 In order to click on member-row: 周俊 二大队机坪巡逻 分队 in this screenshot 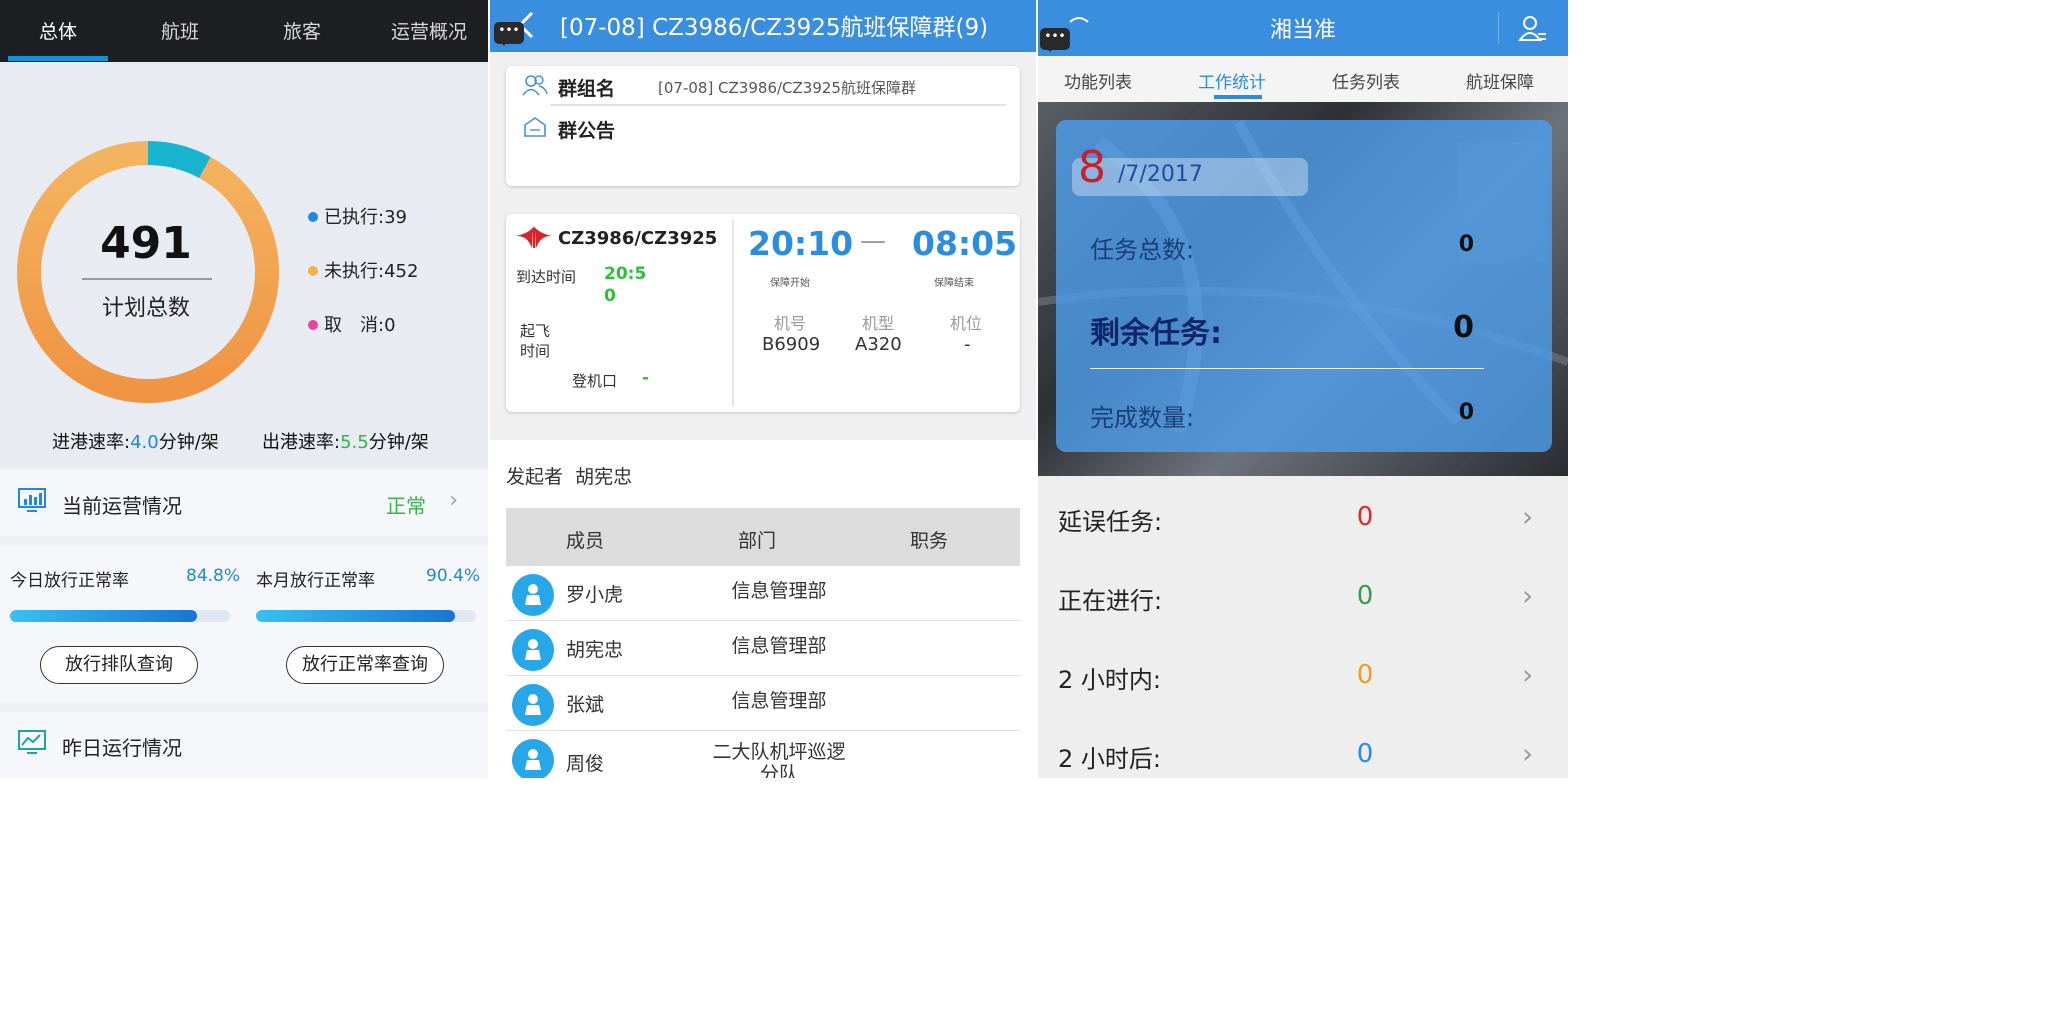, I will do `click(763, 754)`.